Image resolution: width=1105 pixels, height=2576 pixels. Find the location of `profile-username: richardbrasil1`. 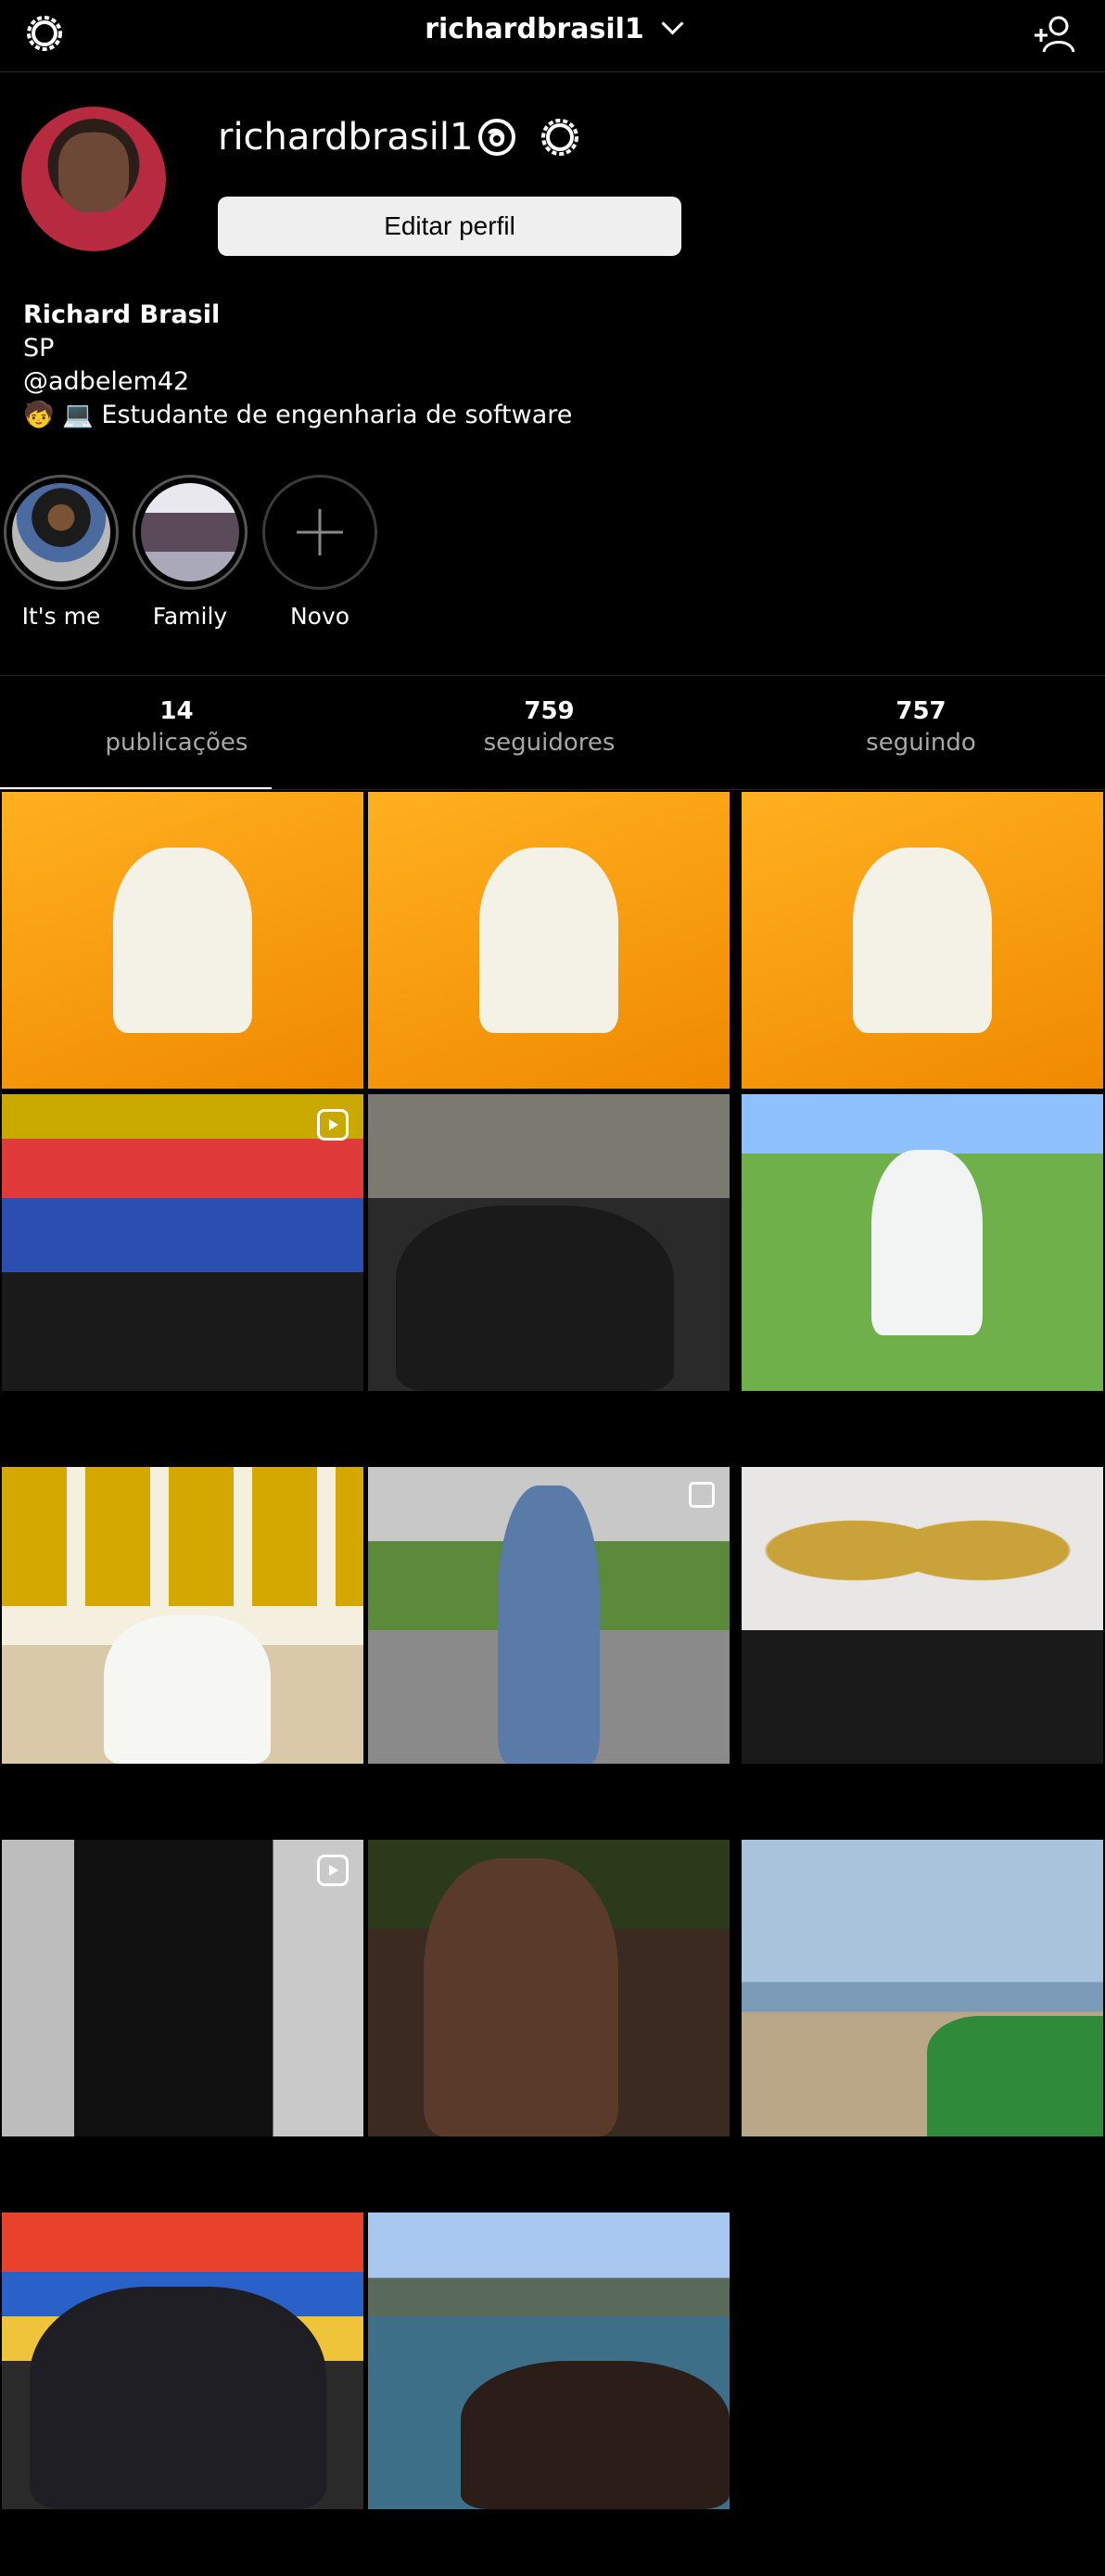

profile-username: richardbrasil1 is located at coordinates (346, 137).